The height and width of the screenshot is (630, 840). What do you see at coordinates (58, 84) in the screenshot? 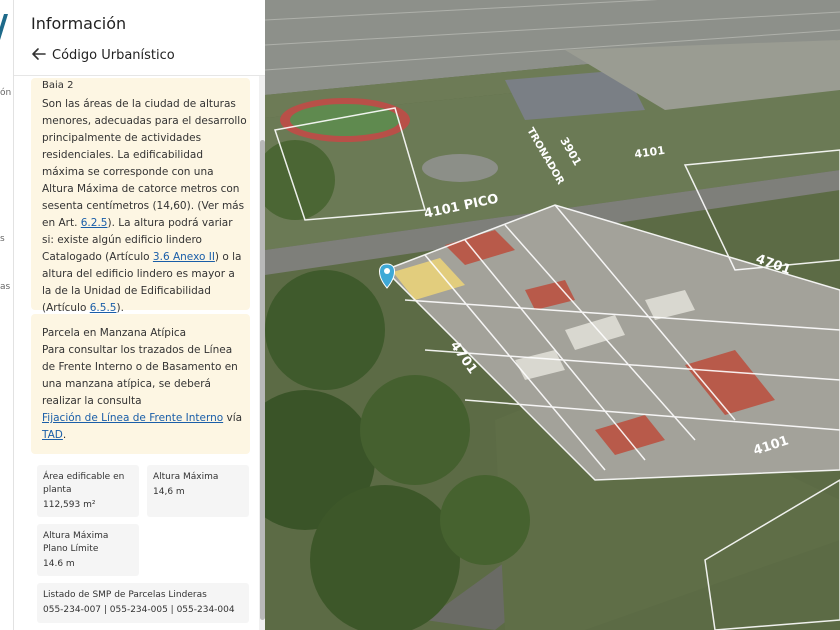
I see `zone-title: Baja 2` at bounding box center [58, 84].